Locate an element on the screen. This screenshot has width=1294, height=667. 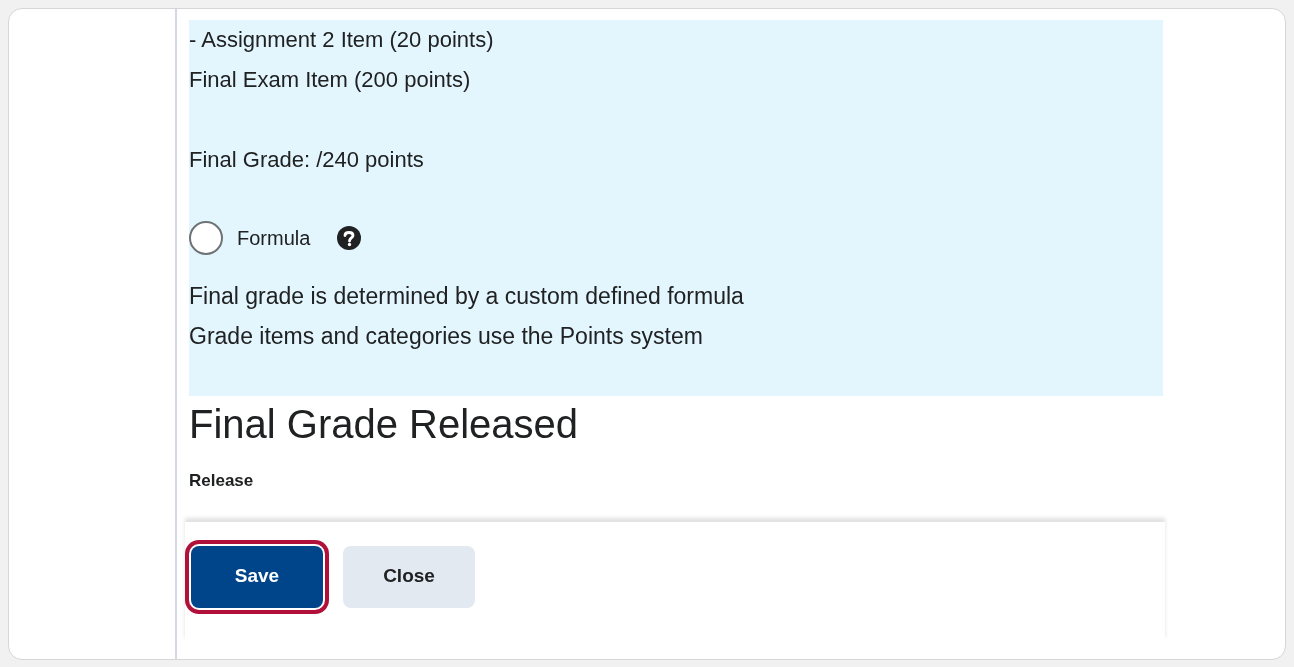
radio-button is located at coordinates (206, 238).